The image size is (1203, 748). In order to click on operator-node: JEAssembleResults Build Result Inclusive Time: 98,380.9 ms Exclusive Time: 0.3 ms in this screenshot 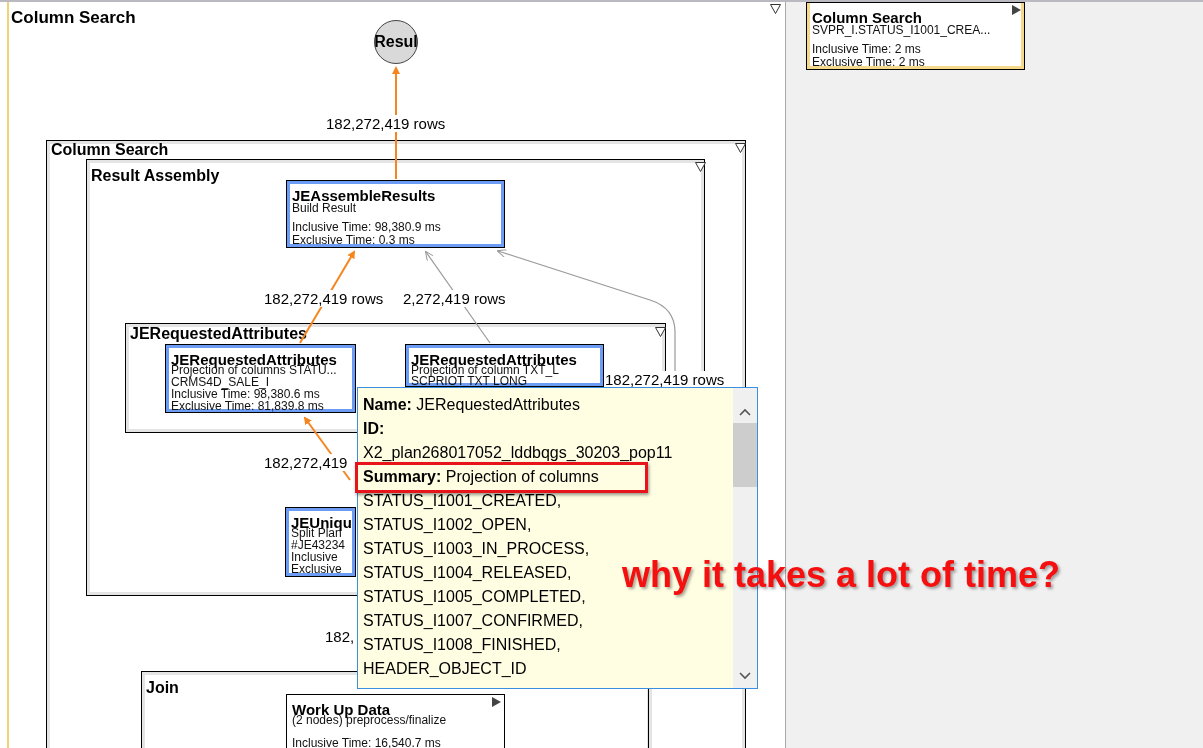, I will do `click(395, 214)`.